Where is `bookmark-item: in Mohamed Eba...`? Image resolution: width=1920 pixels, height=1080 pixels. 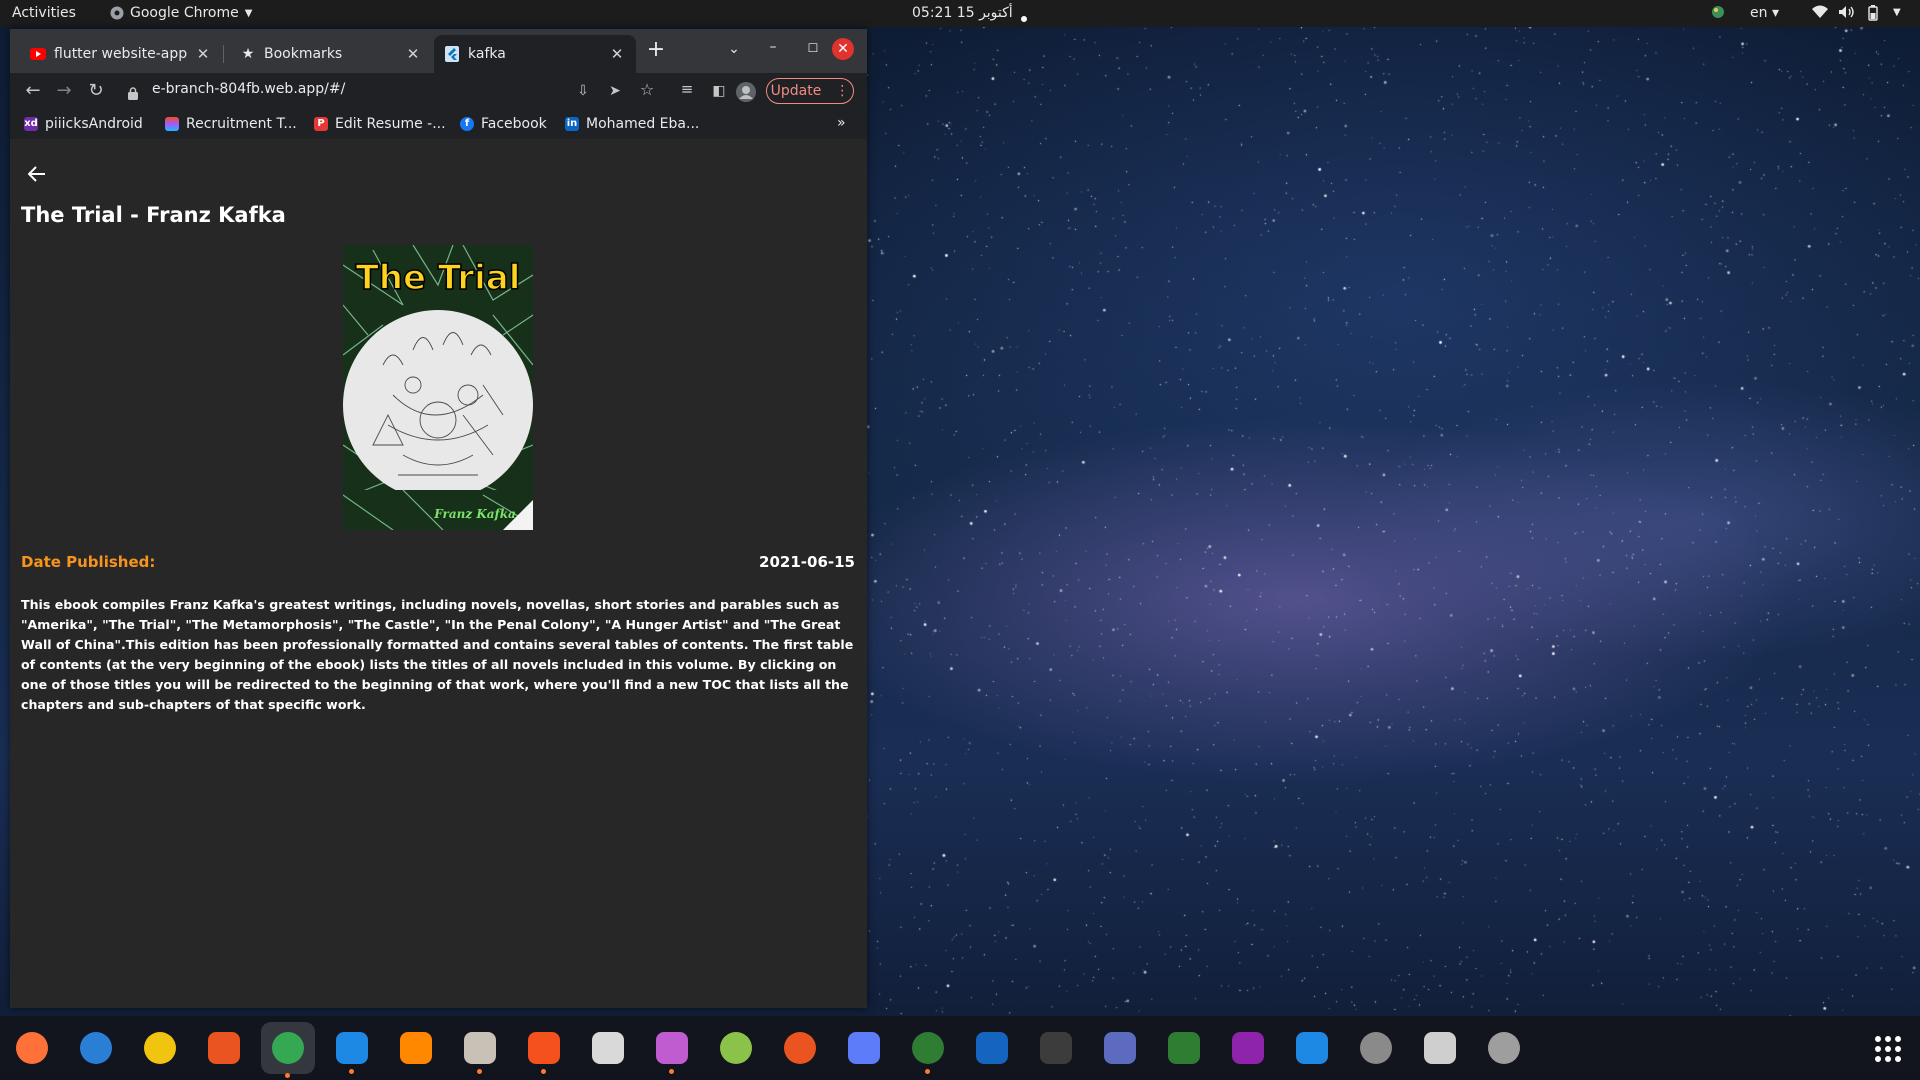
bookmark-item: in Mohamed Eba... is located at coordinates (632, 124).